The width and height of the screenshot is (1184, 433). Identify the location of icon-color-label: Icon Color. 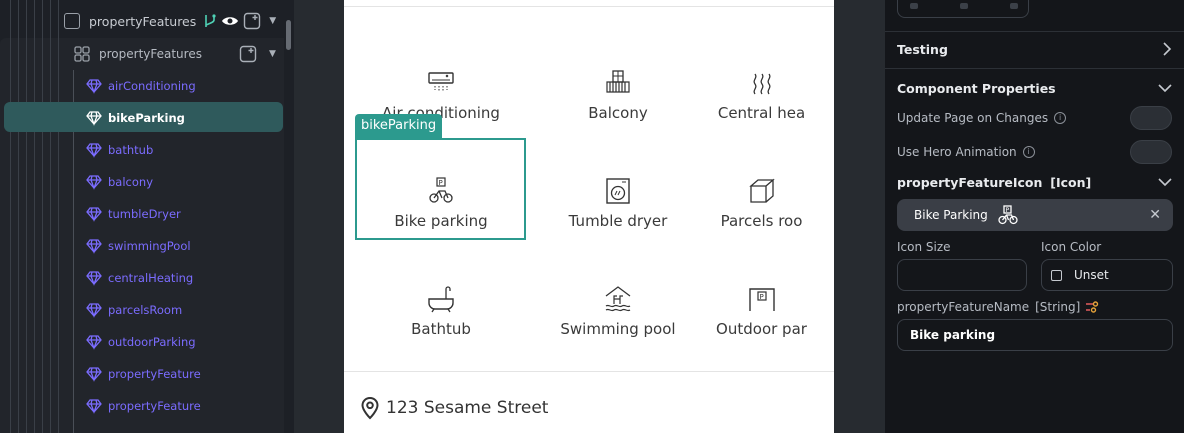
(1071, 247).